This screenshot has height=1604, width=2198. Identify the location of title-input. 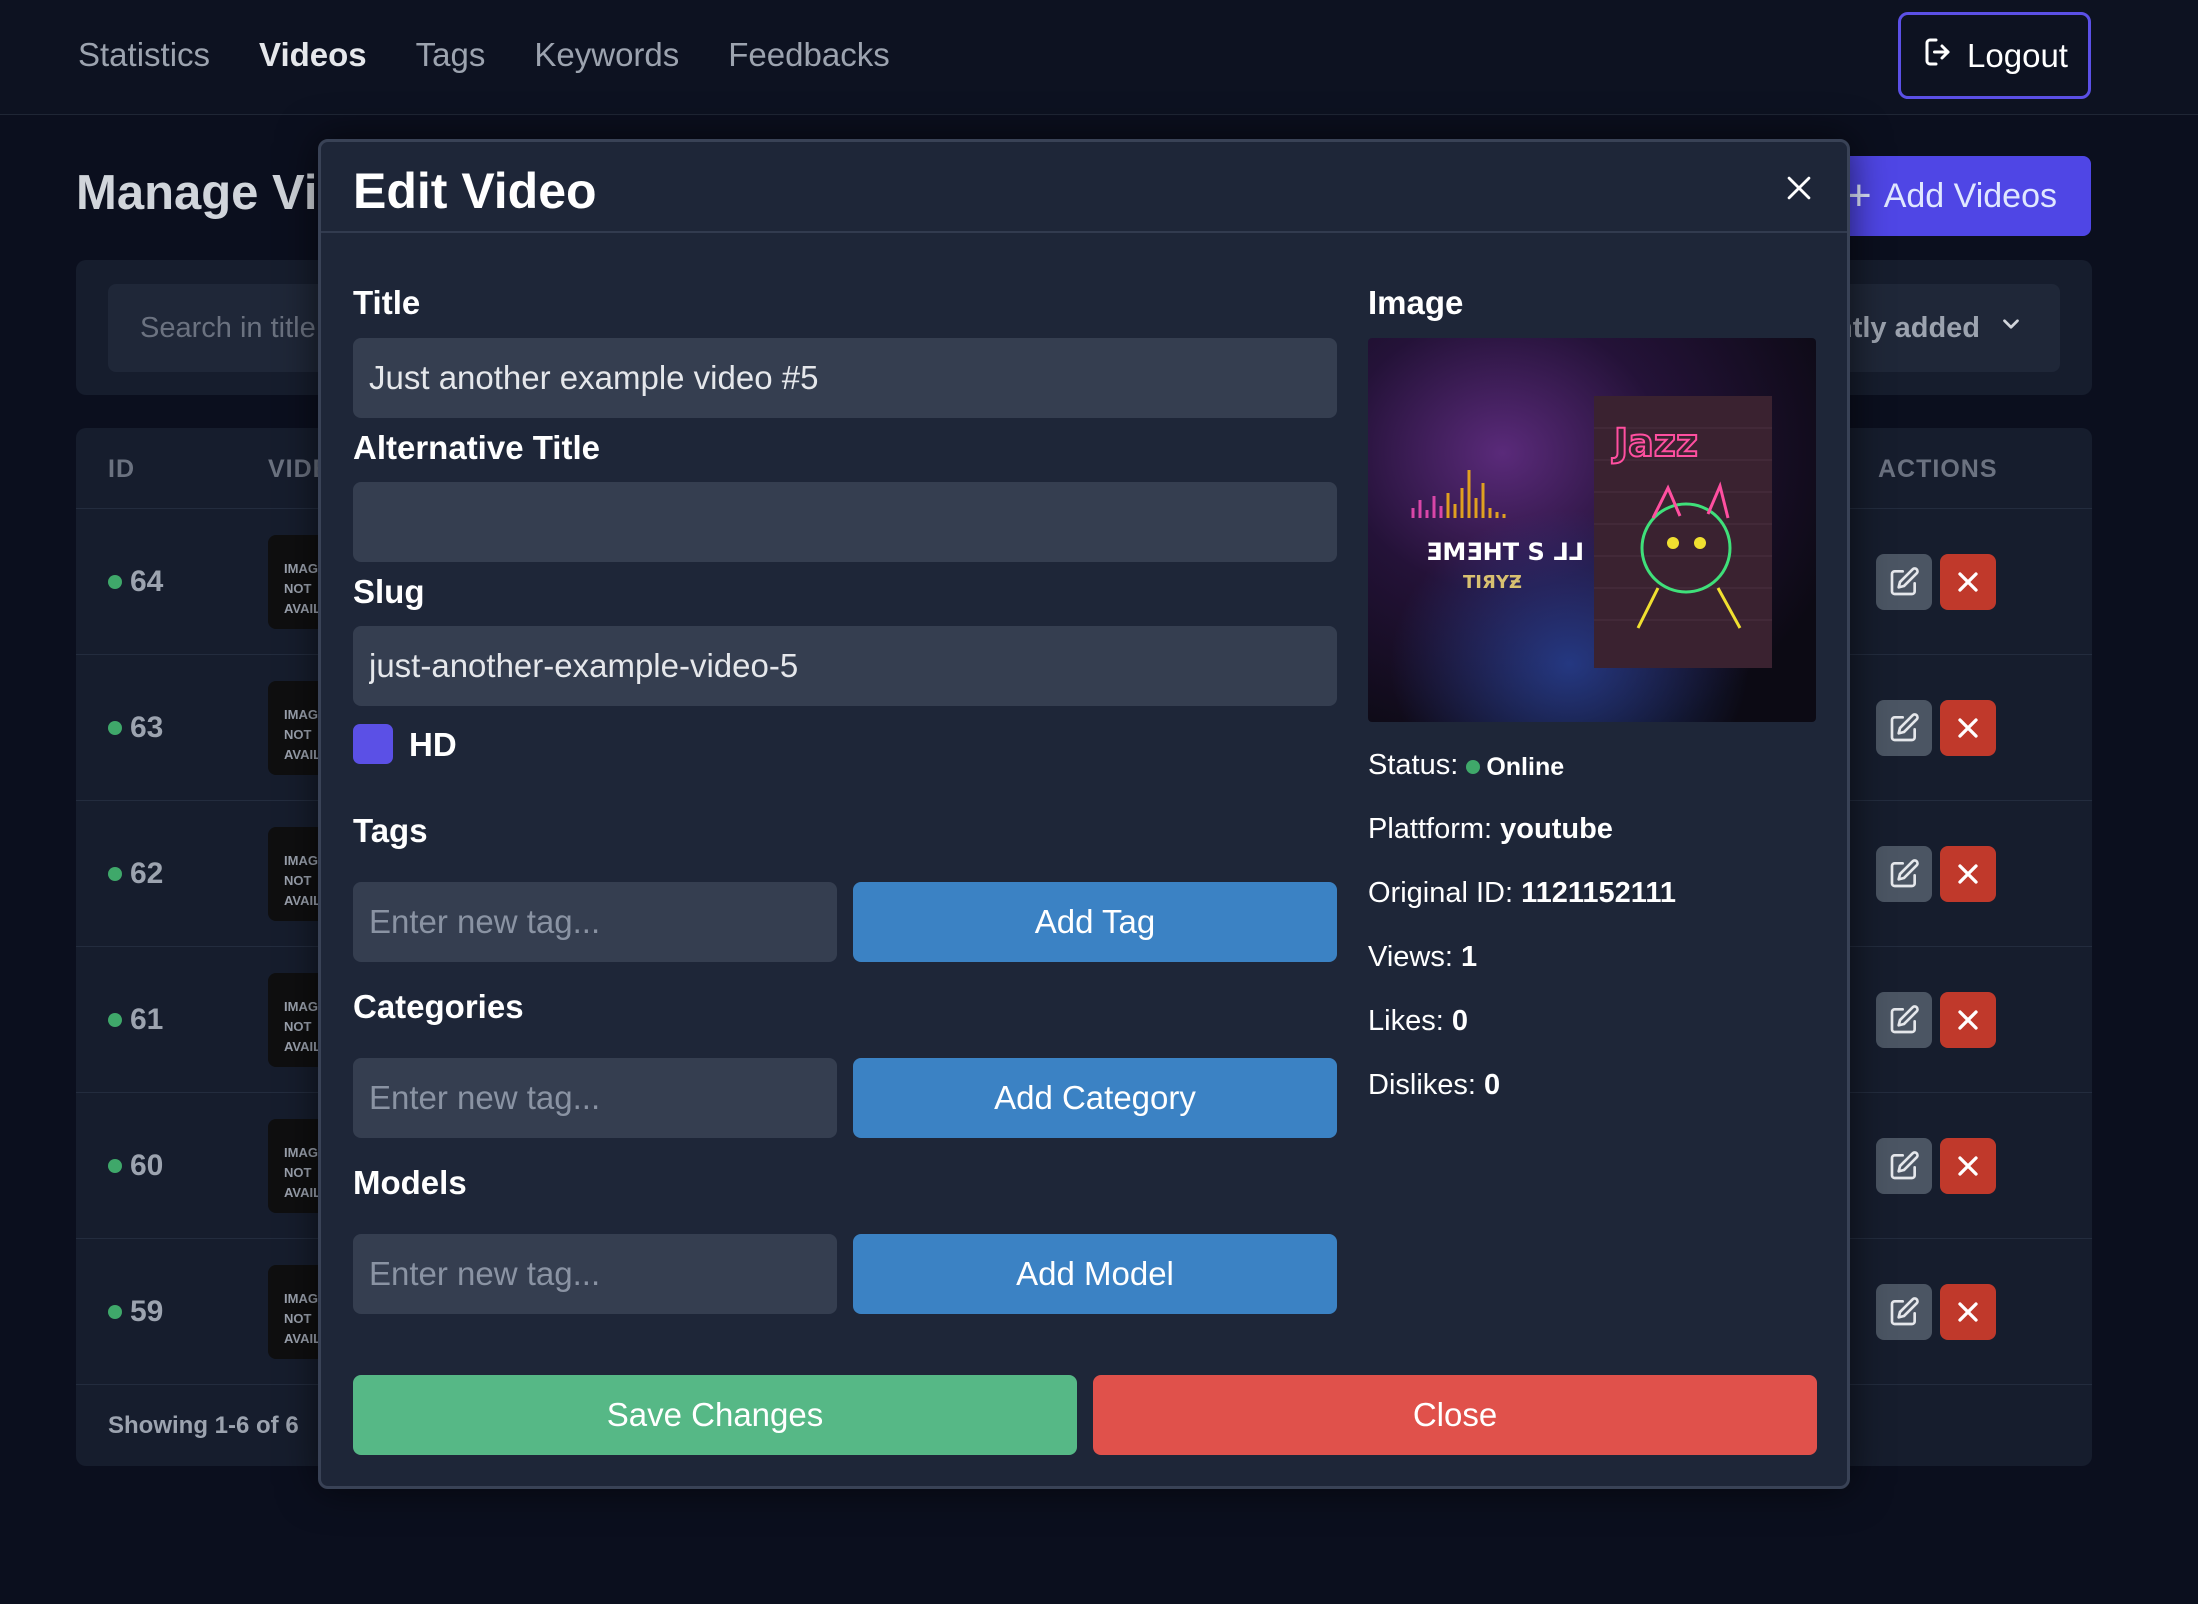
(845, 378).